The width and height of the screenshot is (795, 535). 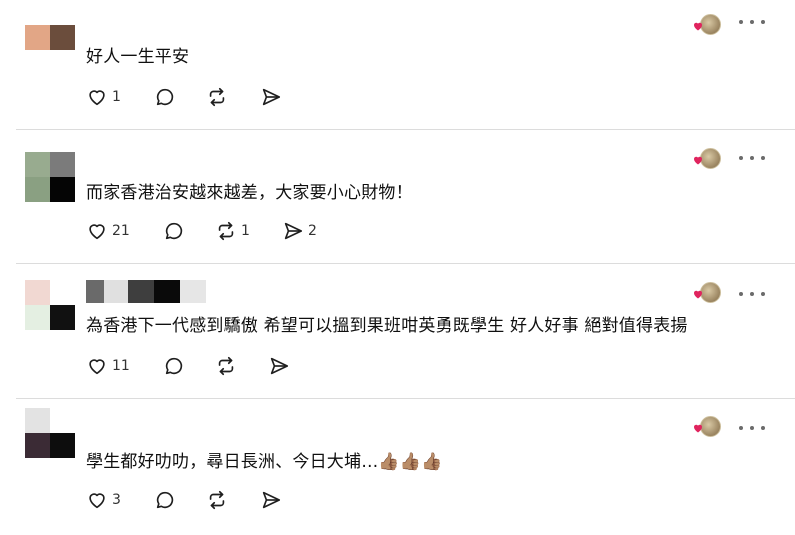 I want to click on like-count: 3, so click(x=116, y=500).